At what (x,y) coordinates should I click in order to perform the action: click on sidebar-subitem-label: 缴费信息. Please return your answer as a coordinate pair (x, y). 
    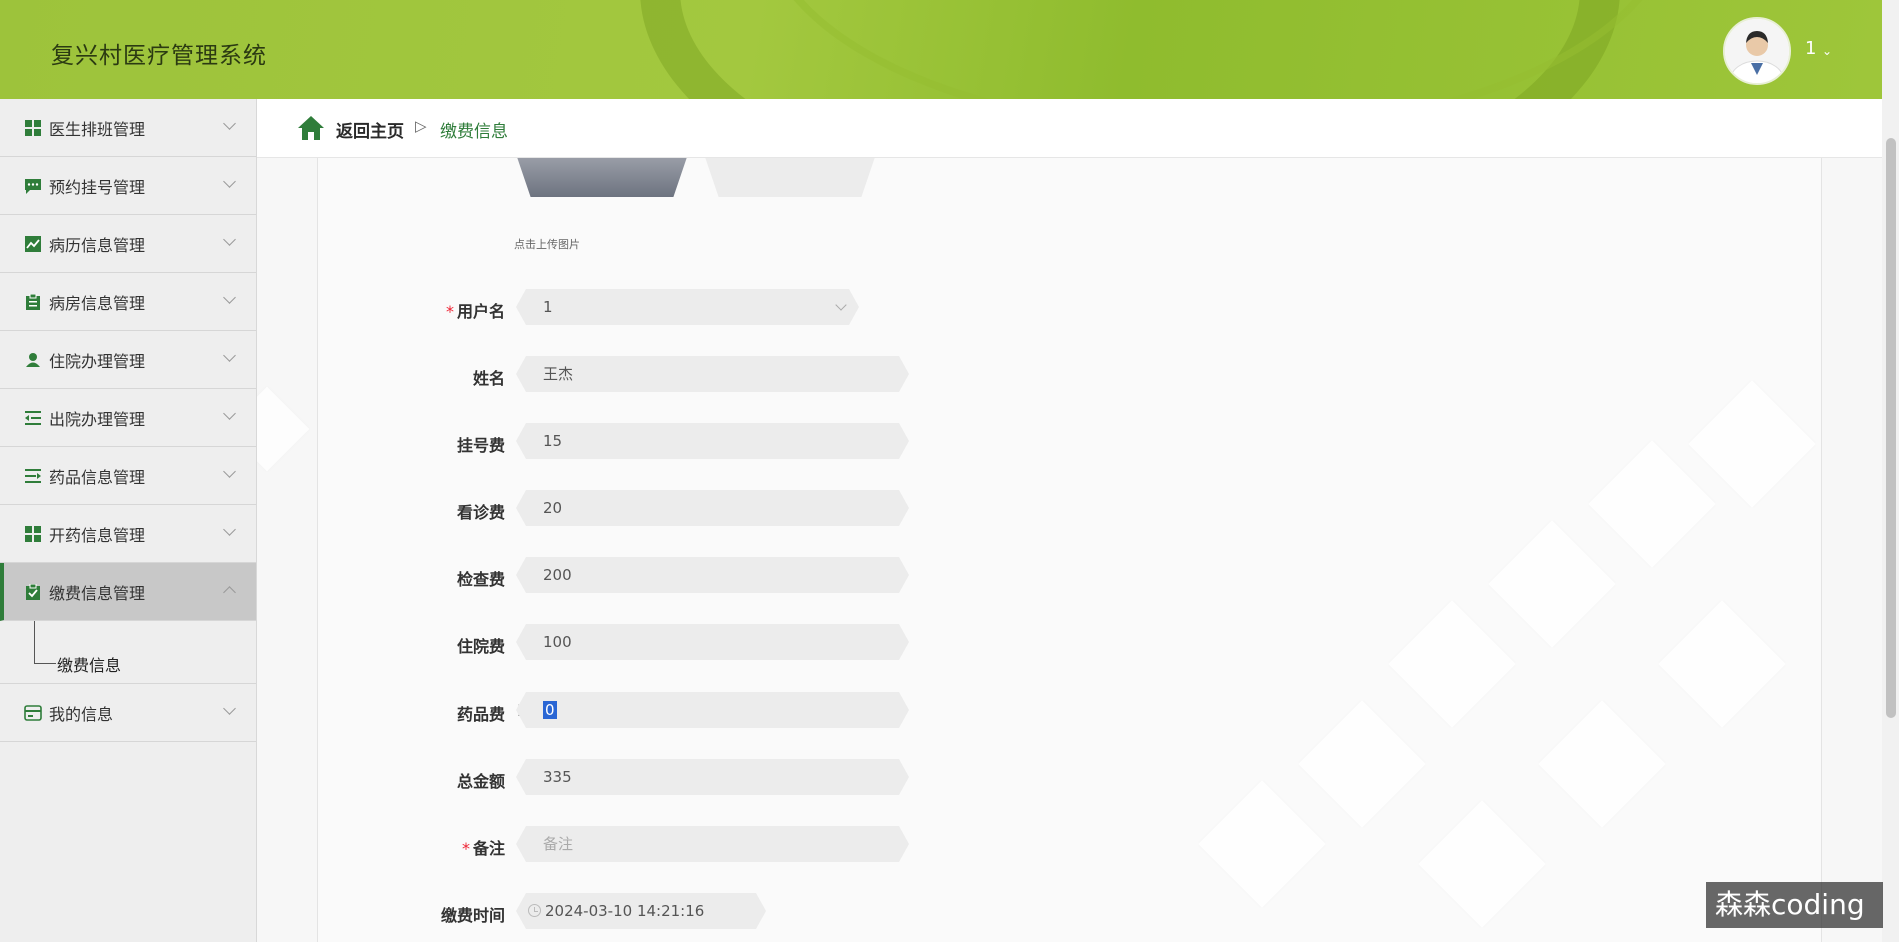
    Looking at the image, I should click on (89, 665).